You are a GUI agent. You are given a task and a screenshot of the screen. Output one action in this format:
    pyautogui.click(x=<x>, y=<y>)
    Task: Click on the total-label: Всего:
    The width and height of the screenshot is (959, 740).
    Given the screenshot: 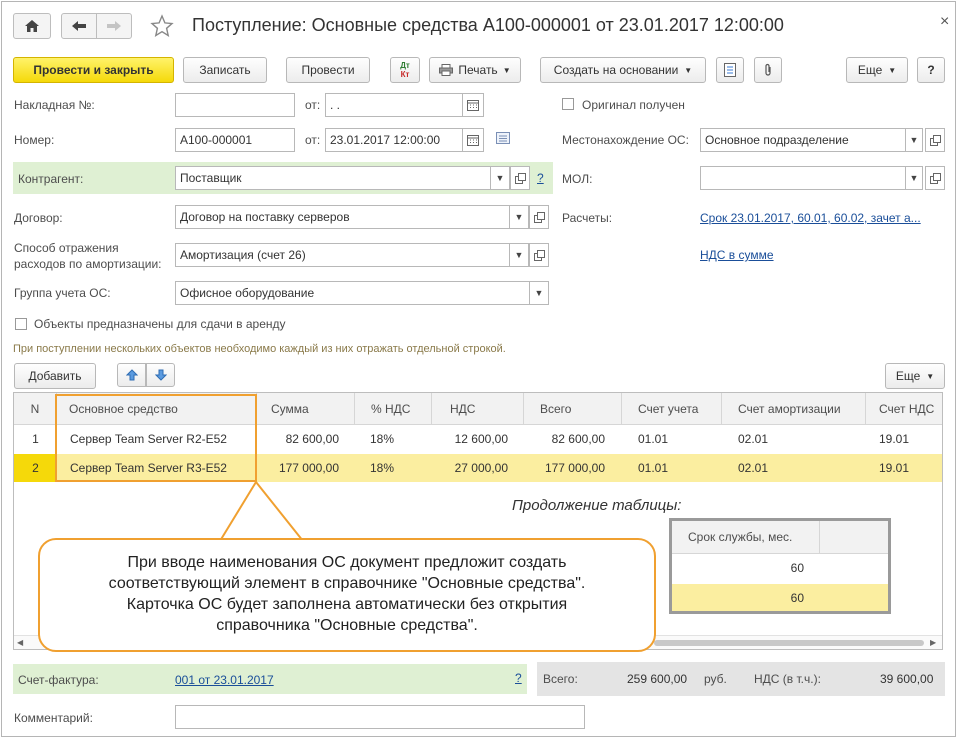 What is the action you would take?
    pyautogui.click(x=560, y=679)
    